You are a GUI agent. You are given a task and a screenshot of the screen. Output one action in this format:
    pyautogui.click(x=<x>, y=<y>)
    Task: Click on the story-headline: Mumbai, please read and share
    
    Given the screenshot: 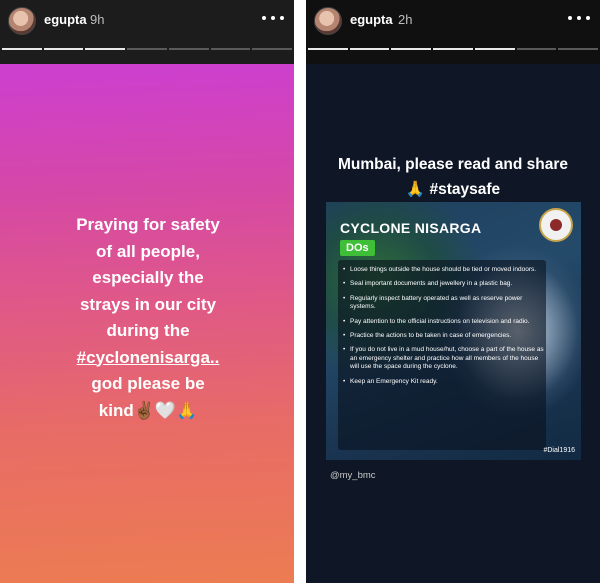 What is the action you would take?
    pyautogui.click(x=452, y=164)
    